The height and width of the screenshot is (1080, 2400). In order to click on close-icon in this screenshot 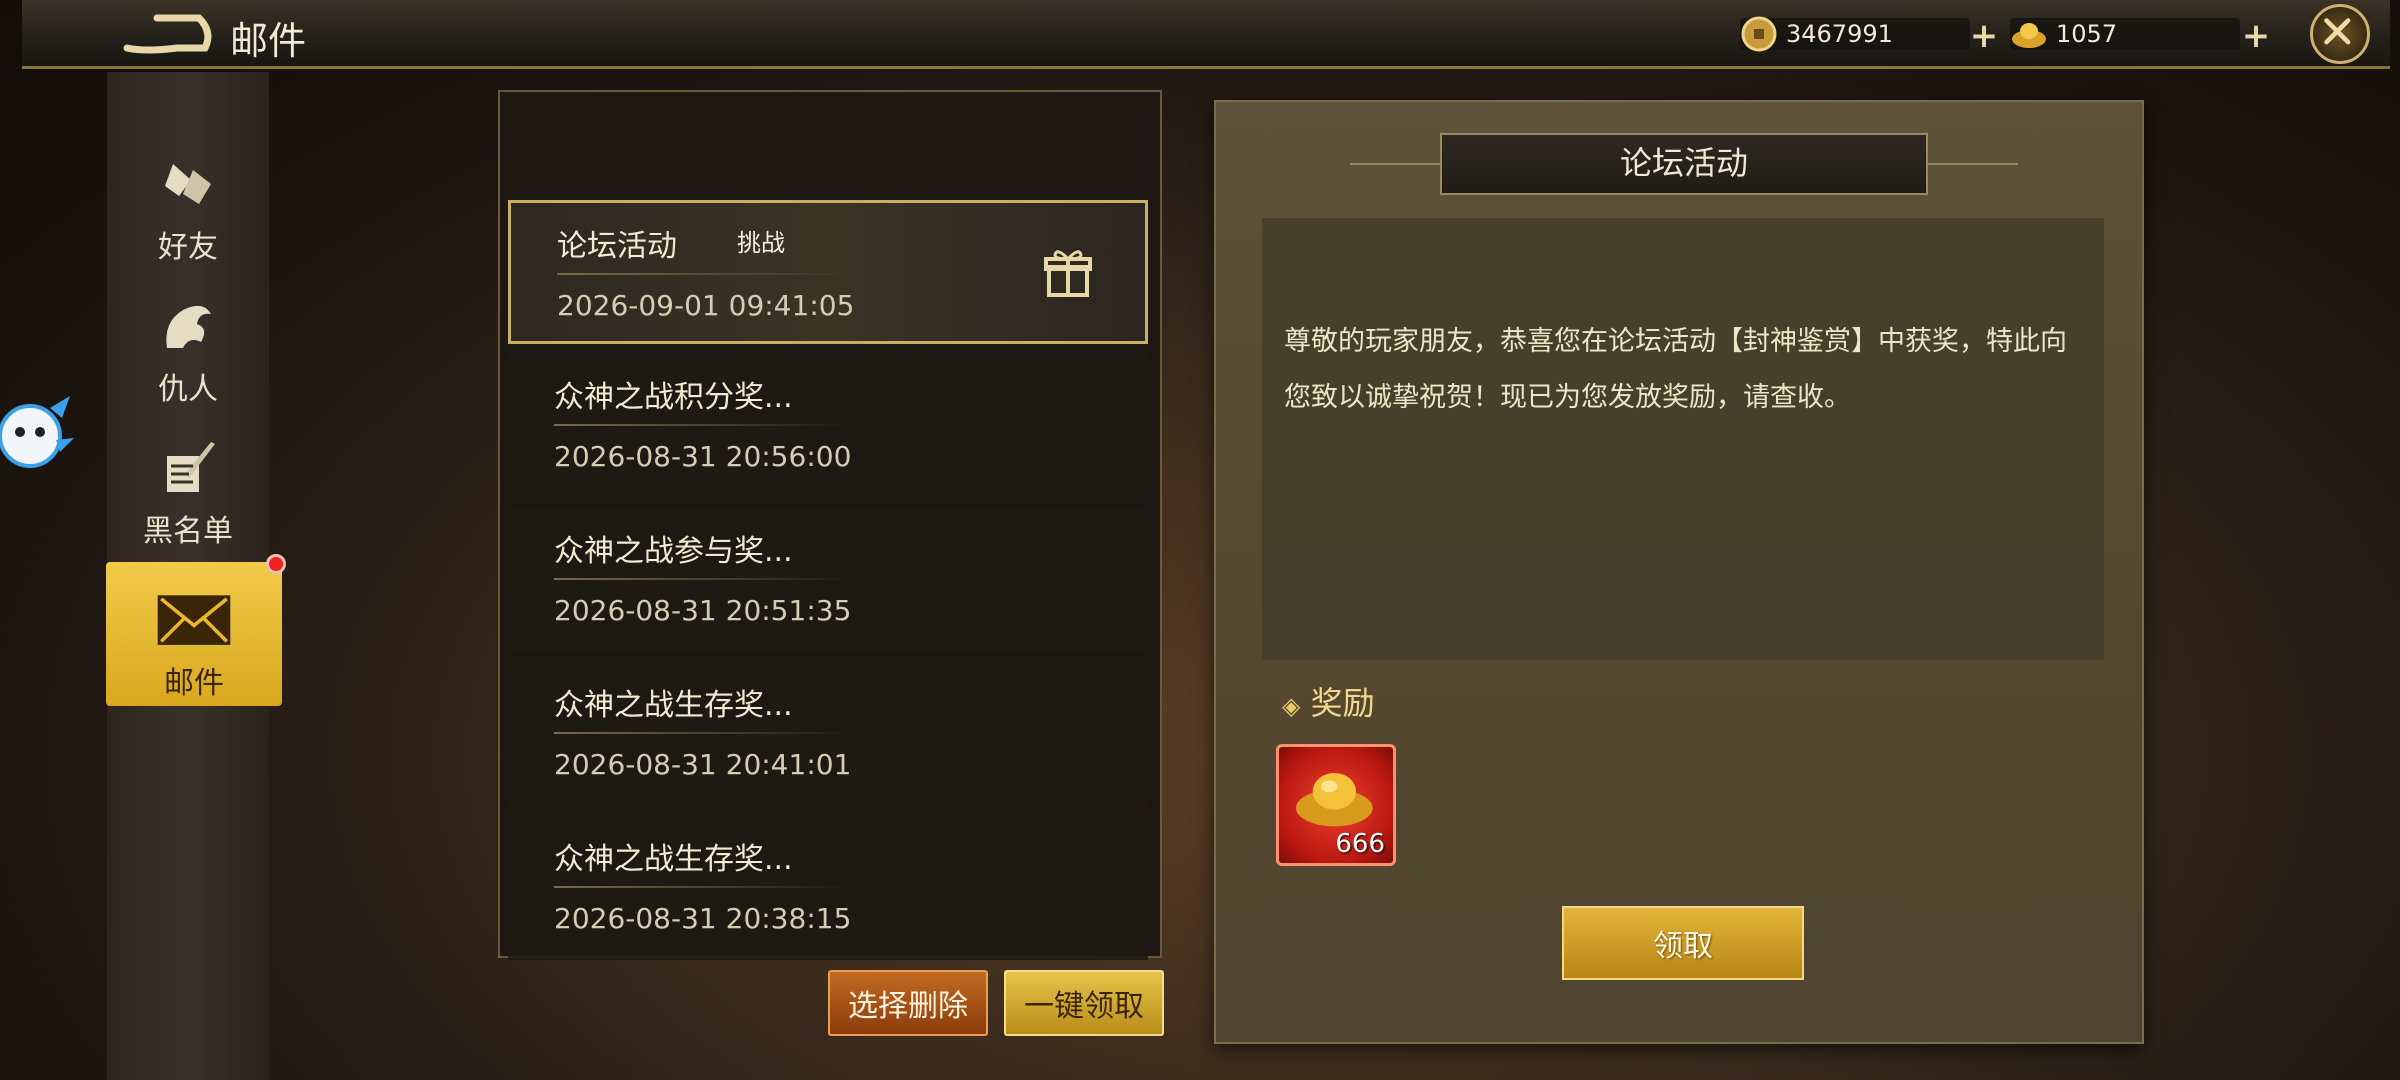, I will do `click(2337, 31)`.